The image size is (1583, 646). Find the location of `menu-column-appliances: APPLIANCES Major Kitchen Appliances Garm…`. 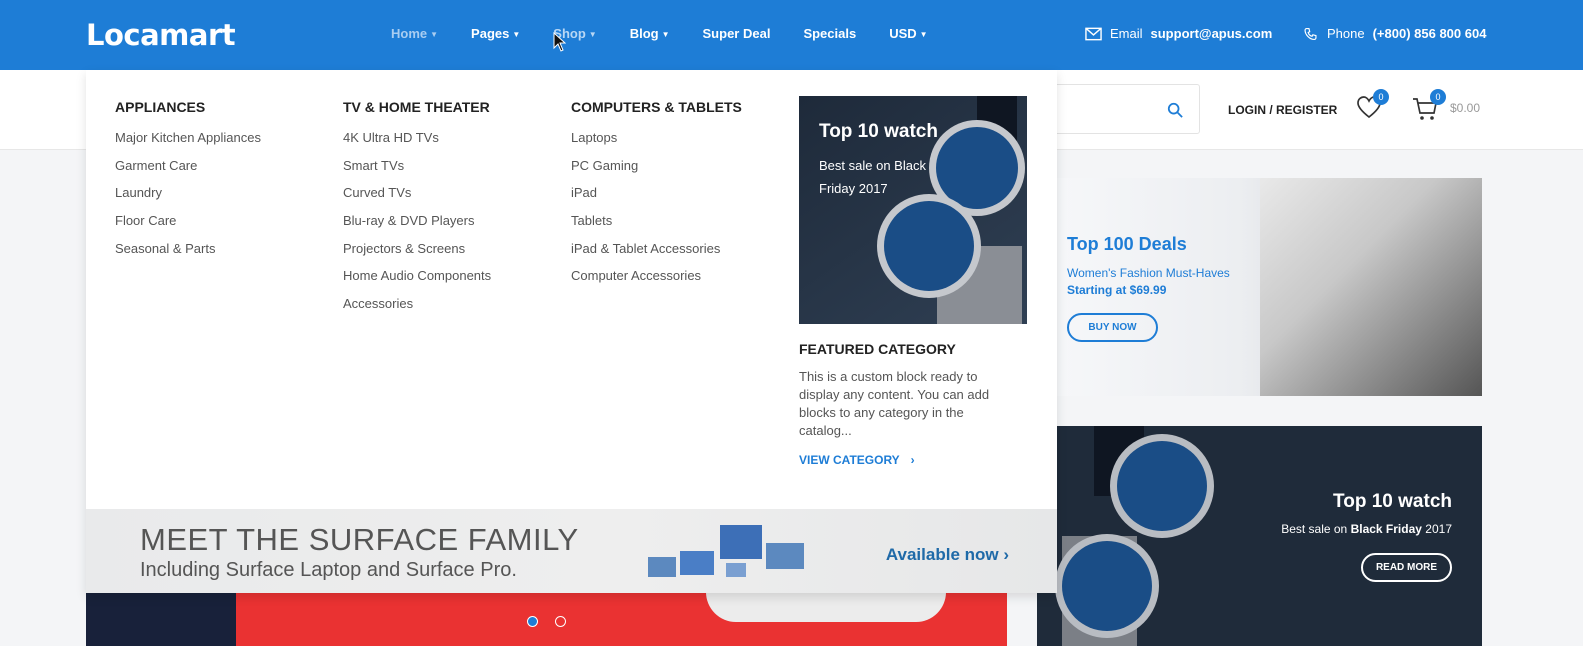

menu-column-appliances: APPLIANCES Major Kitchen Appliances Garm… is located at coordinates (188, 169).